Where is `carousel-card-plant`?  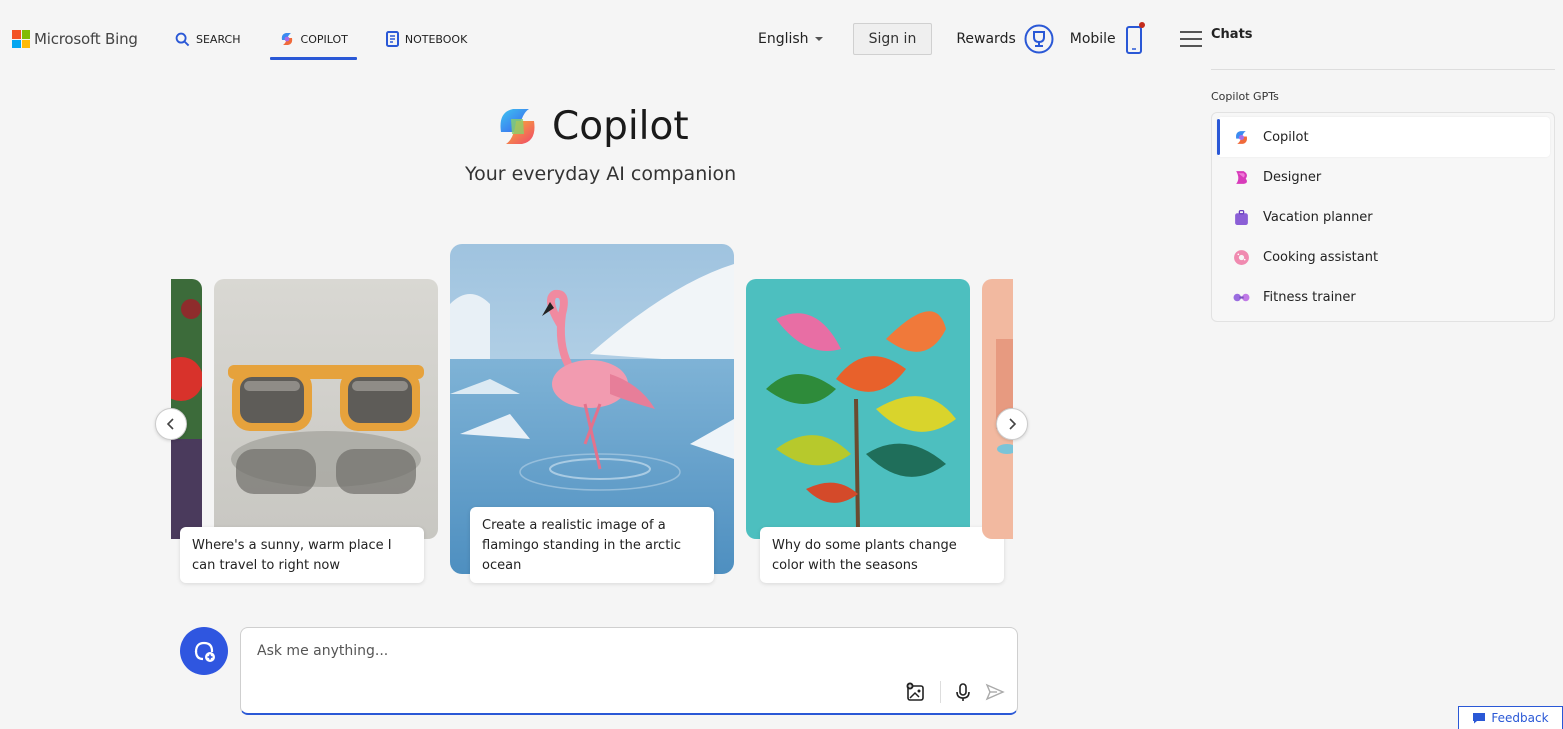
carousel-card-plant is located at coordinates (858, 409).